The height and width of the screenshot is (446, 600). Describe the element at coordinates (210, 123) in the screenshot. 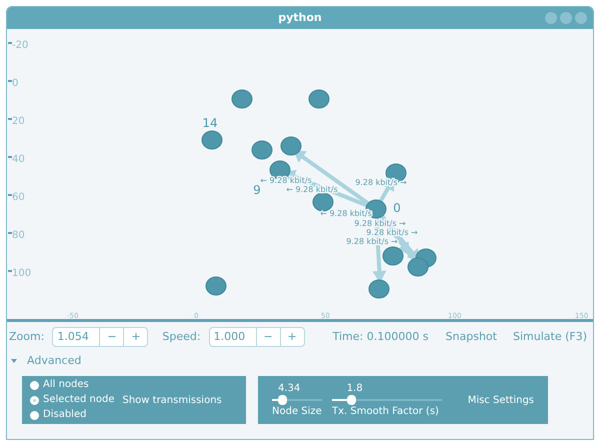

I see `node-label: 14` at that location.